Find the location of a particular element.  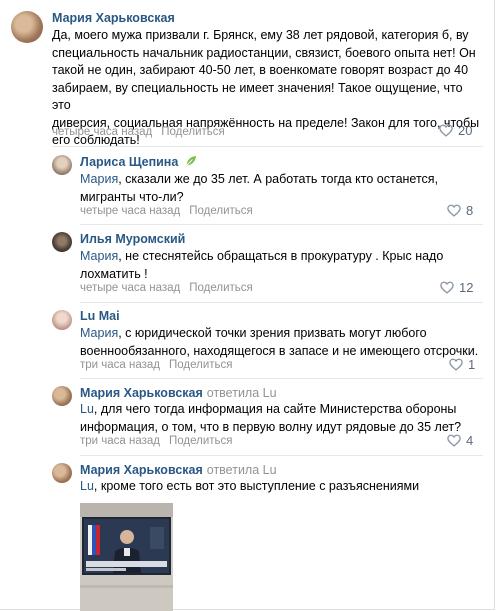

like-button: 1 is located at coordinates (462, 364).